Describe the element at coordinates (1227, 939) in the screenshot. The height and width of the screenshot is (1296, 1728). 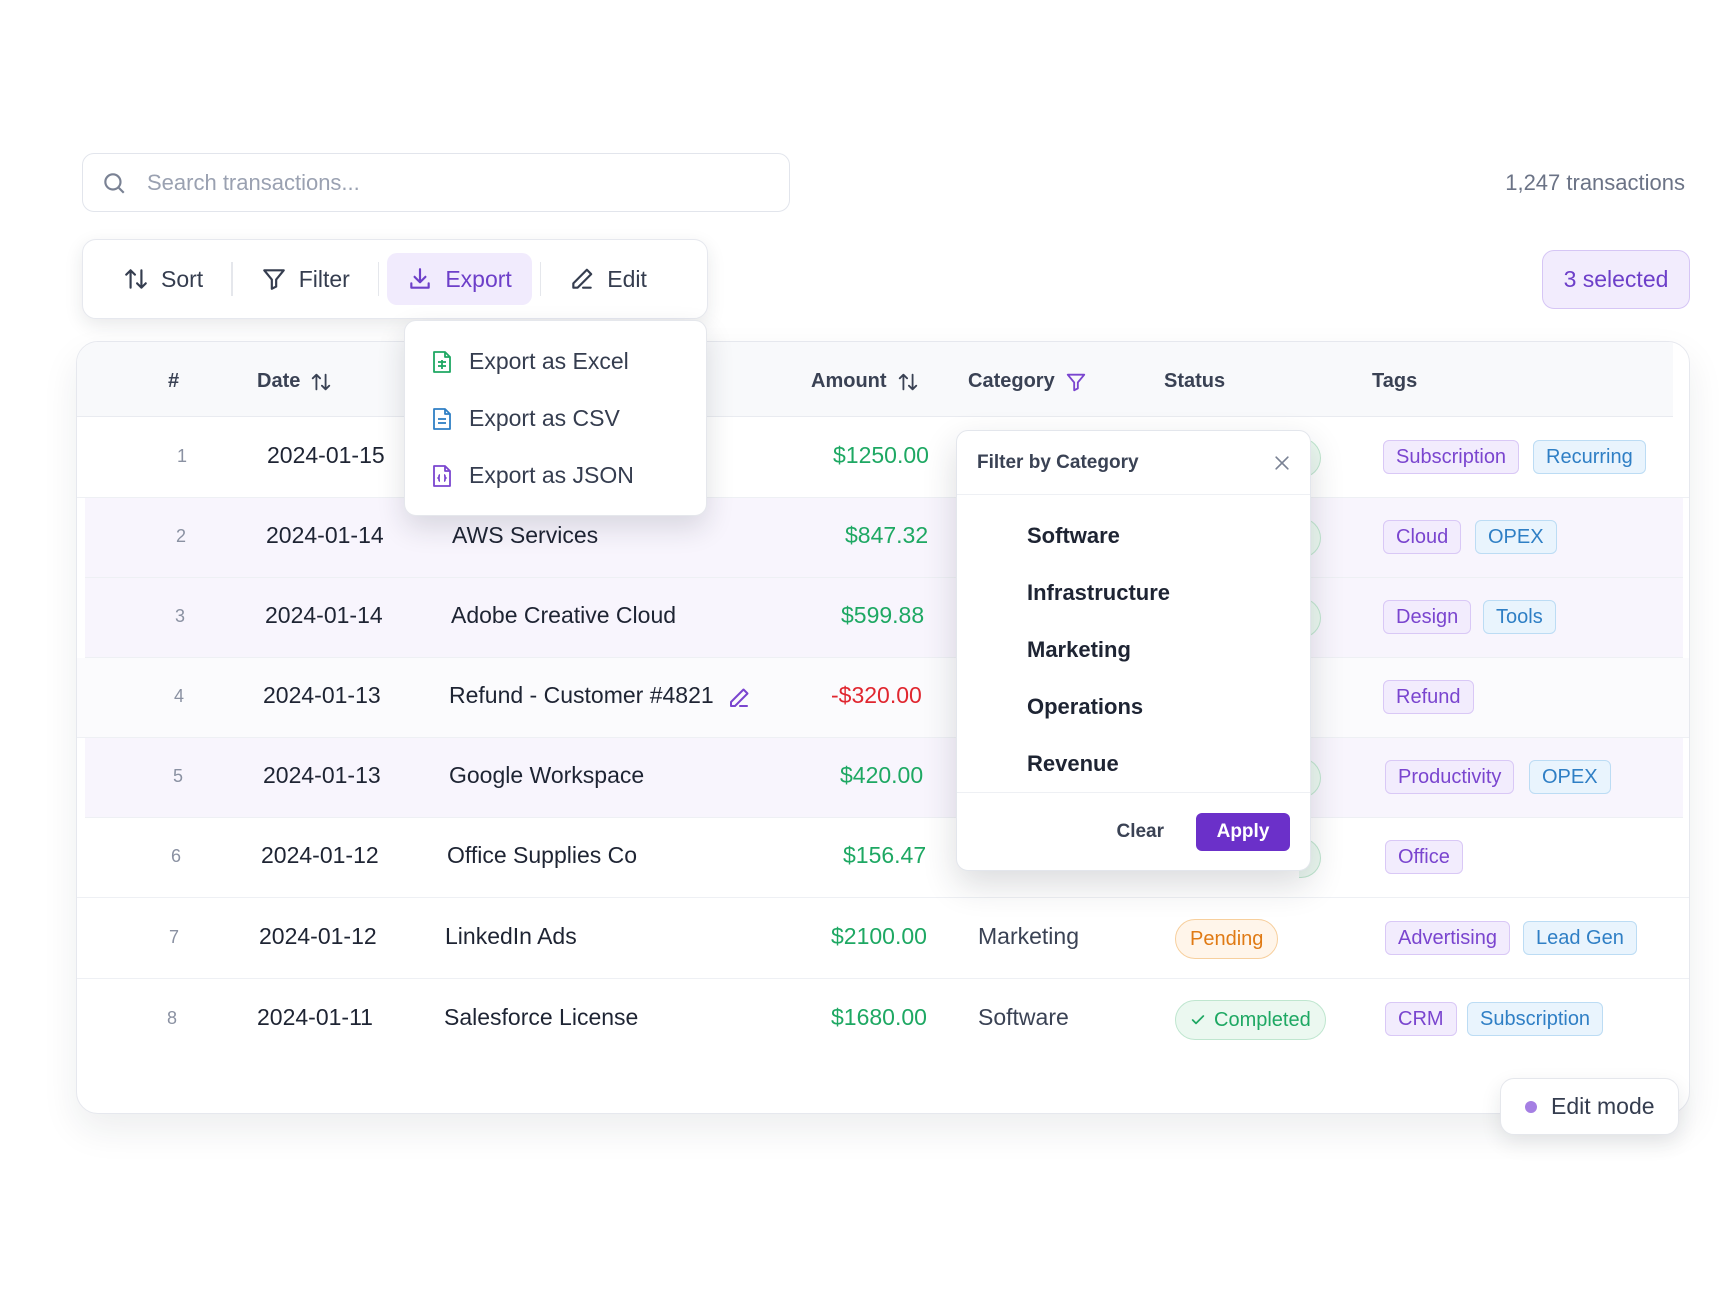
I see `status-badge: Pending` at that location.